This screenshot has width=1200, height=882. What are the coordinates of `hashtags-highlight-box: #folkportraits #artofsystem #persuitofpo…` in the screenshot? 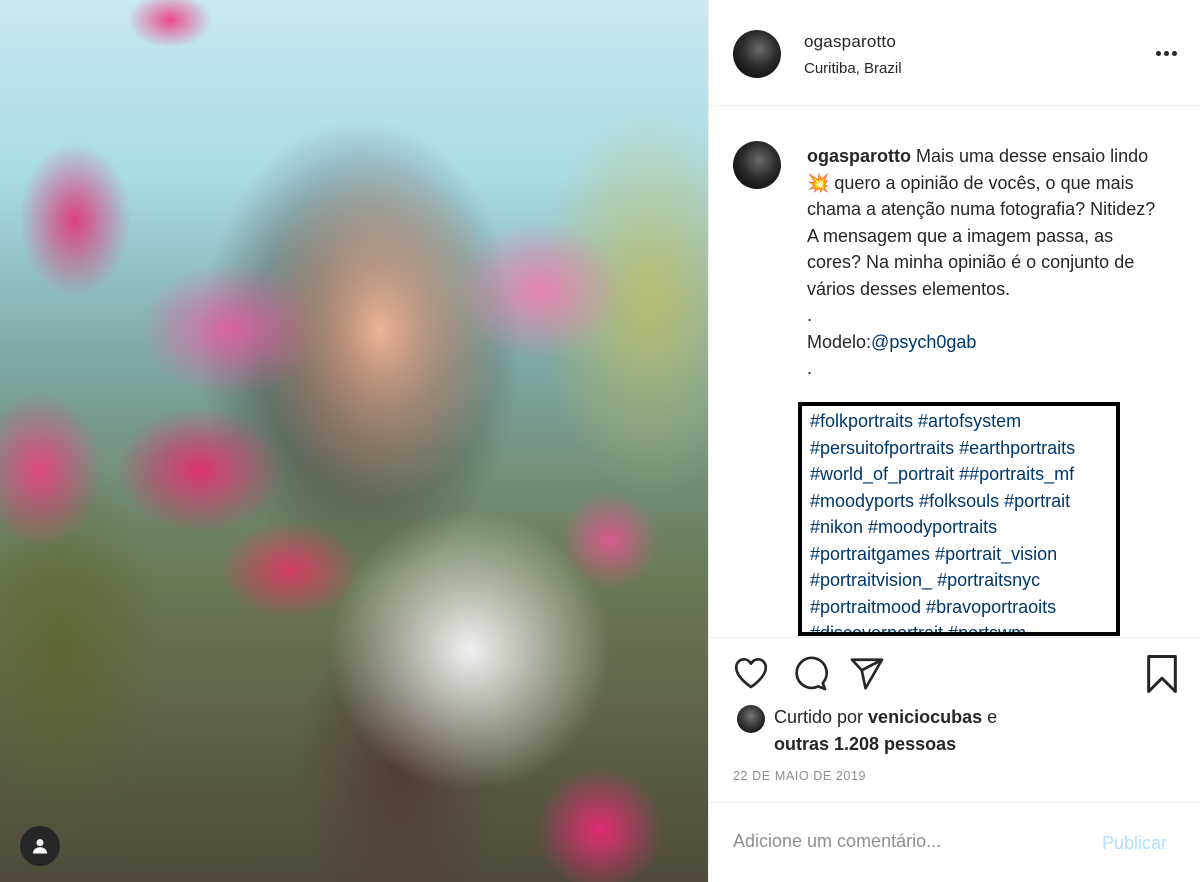 It's located at (959, 519).